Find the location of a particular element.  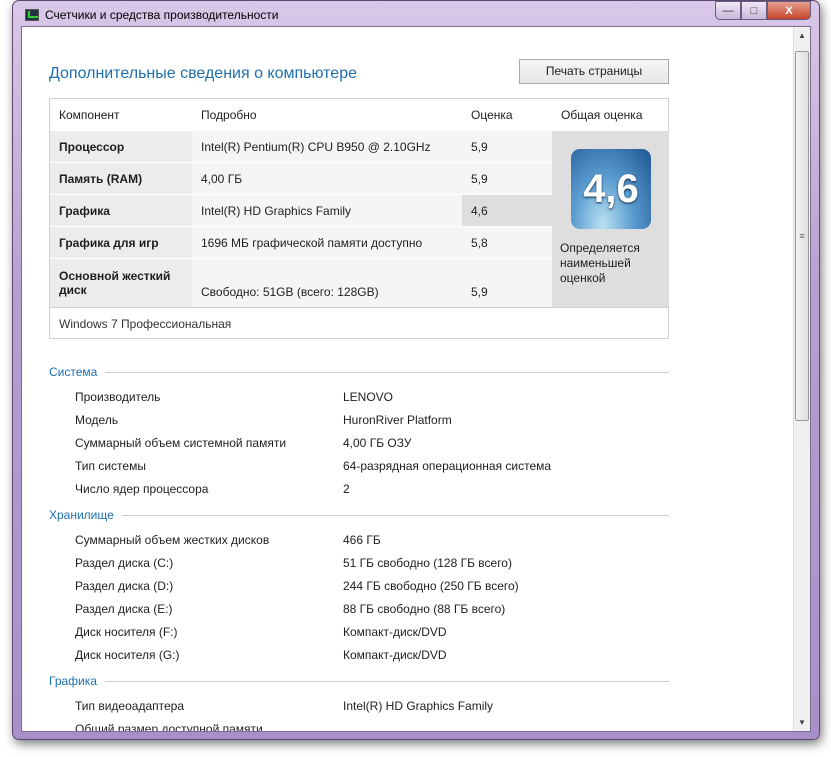

window-title: Счетчики и средства производительности is located at coordinates (162, 15).